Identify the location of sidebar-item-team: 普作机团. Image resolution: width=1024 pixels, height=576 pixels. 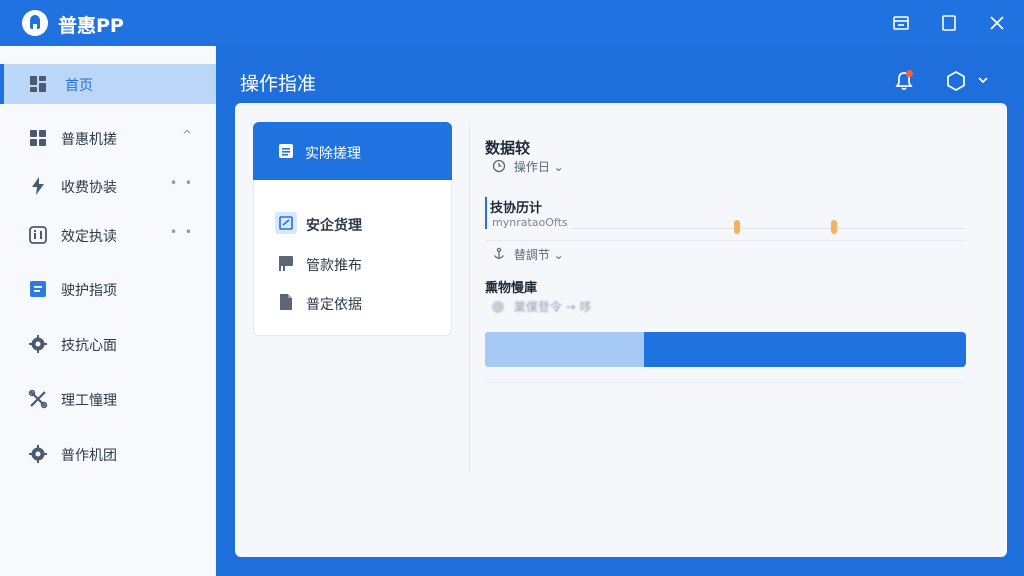
(108, 454).